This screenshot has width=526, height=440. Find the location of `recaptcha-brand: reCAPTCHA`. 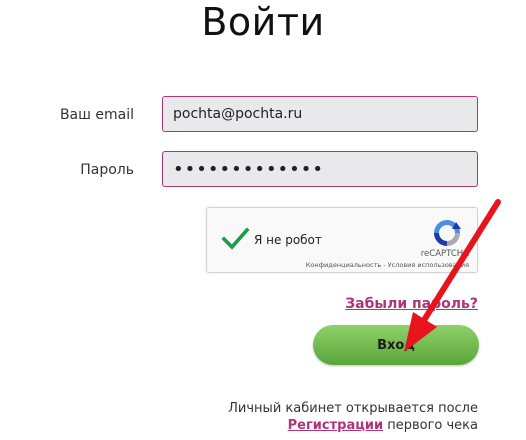

recaptcha-brand: reCAPTCHA is located at coordinates (444, 254).